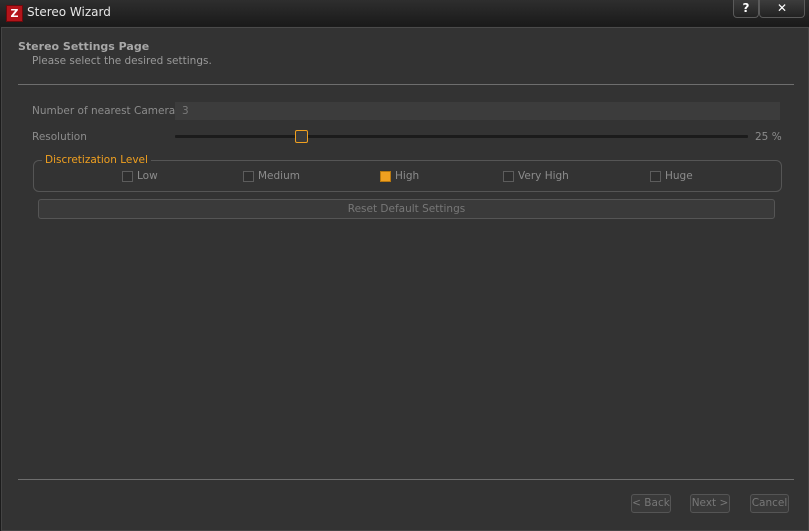  Describe the element at coordinates (59, 137) in the screenshot. I see `resolution-label: Resolution` at that location.